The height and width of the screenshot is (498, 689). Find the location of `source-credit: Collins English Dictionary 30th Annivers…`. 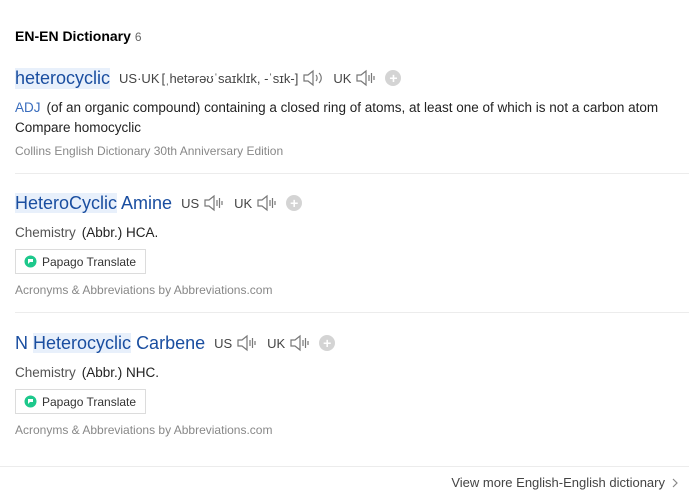

source-credit: Collins English Dictionary 30th Annivers… is located at coordinates (149, 151).